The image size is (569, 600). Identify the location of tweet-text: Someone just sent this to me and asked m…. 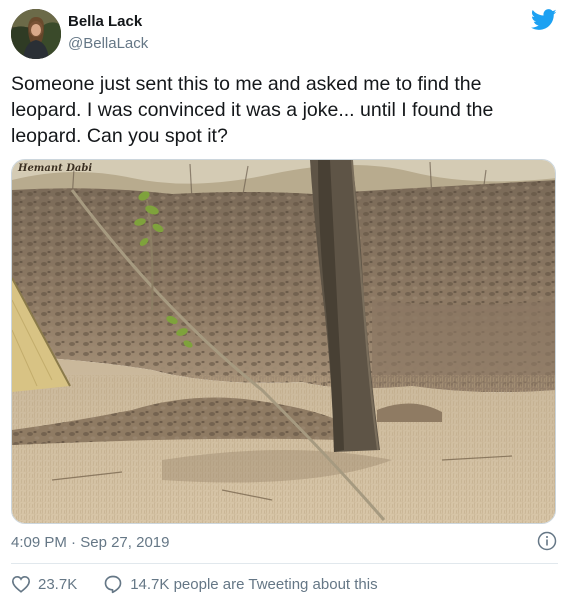
(252, 110).